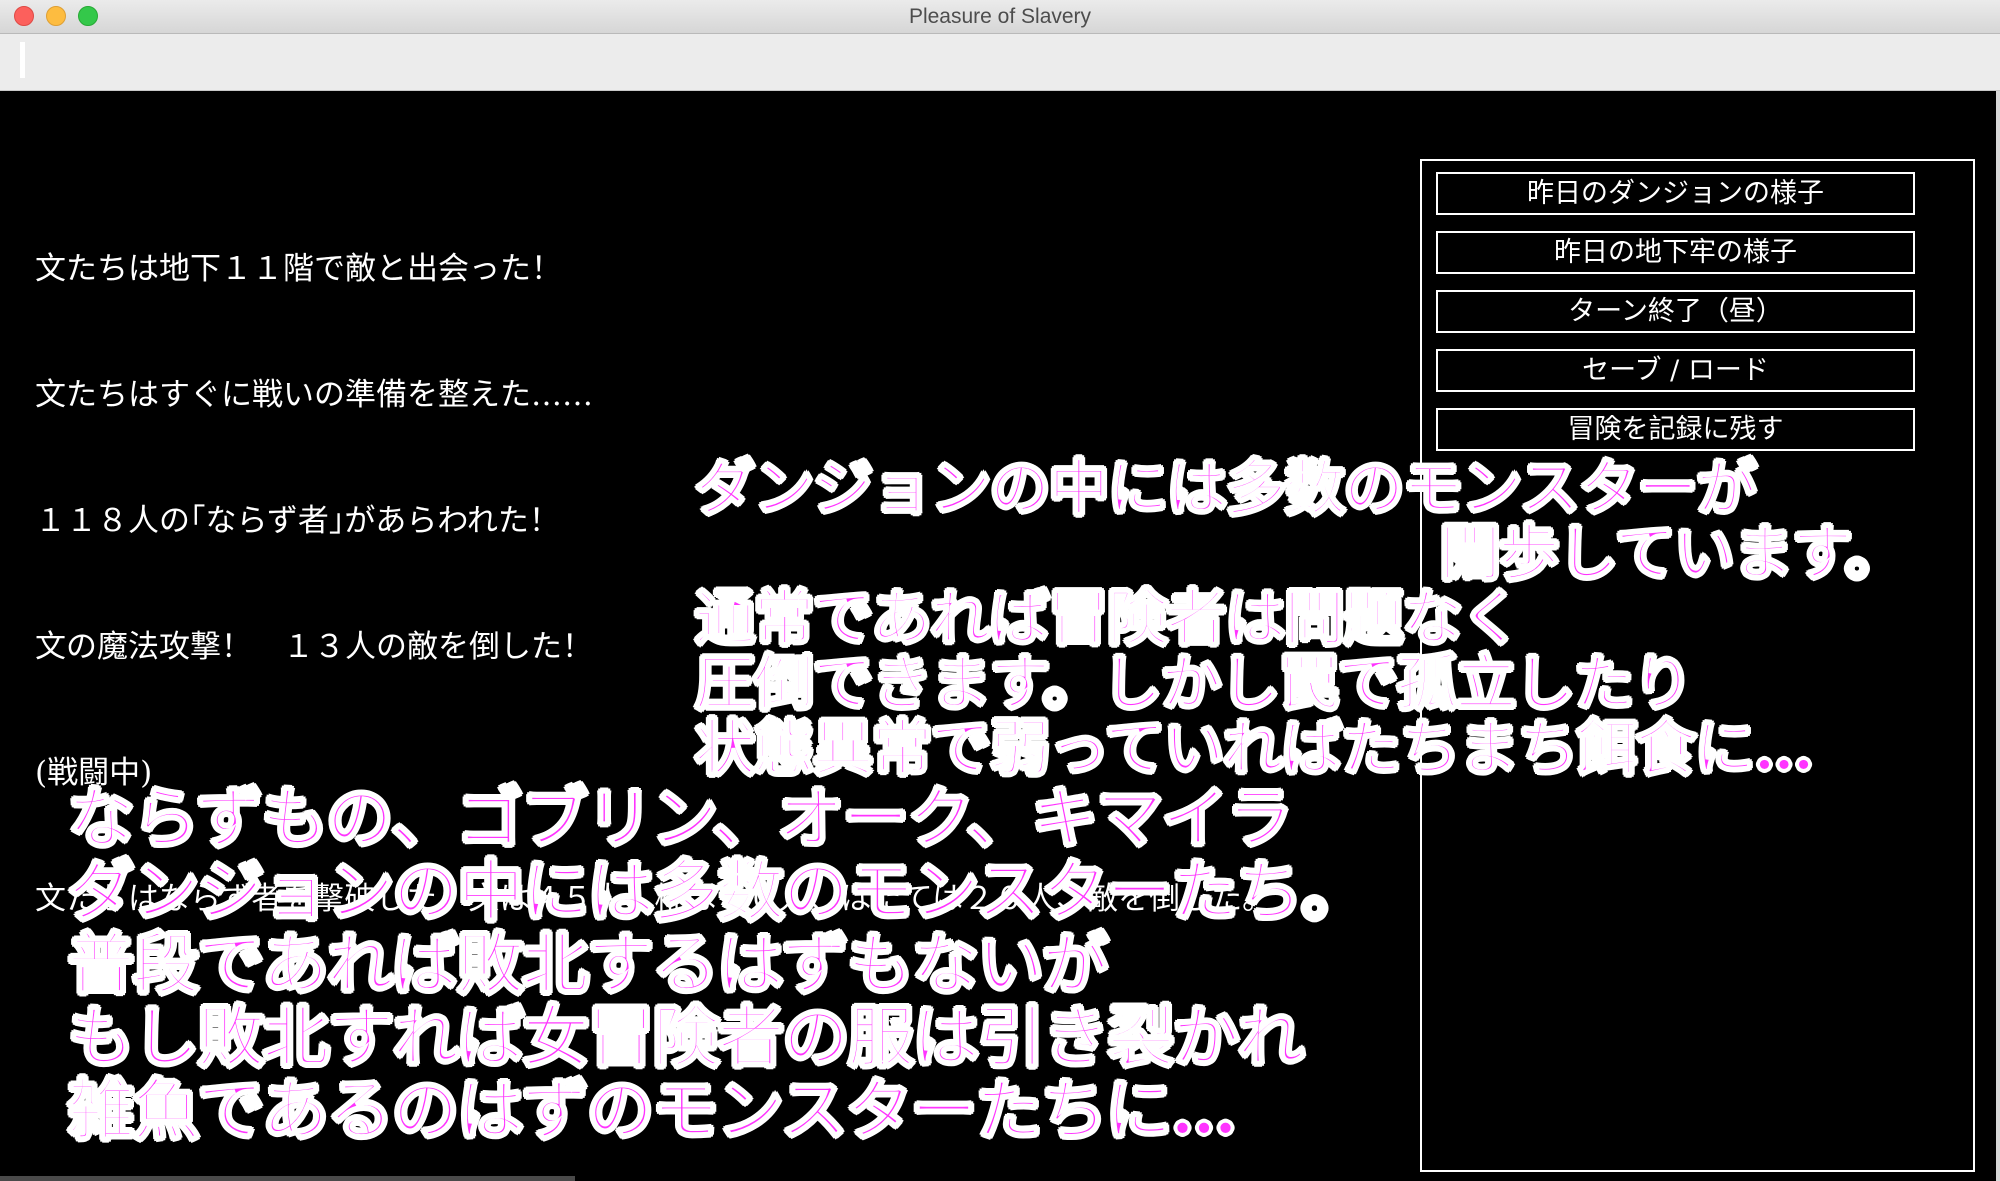 The image size is (2000, 1181). Describe the element at coordinates (1675, 252) in the screenshot. I see `yesterday-dungeon-jail-button: 昨日の地下牢の様子` at that location.